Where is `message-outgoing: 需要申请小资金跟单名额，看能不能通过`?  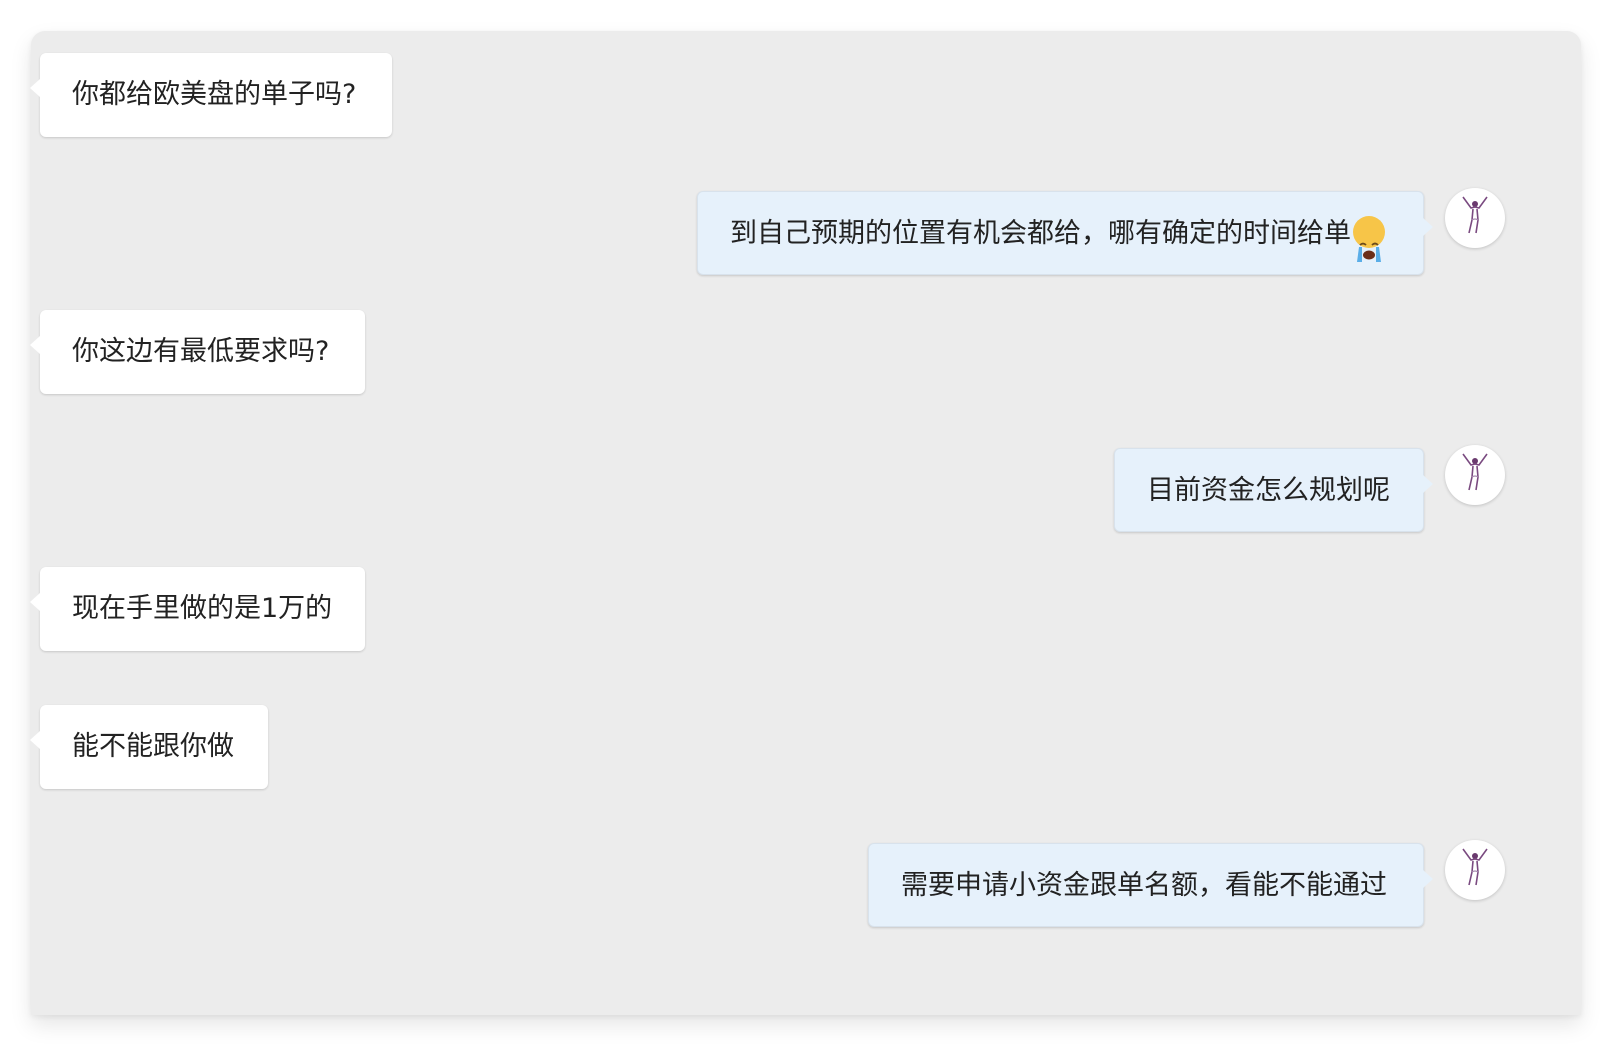 message-outgoing: 需要申请小资金跟单名额，看能不能通过 is located at coordinates (1150, 885).